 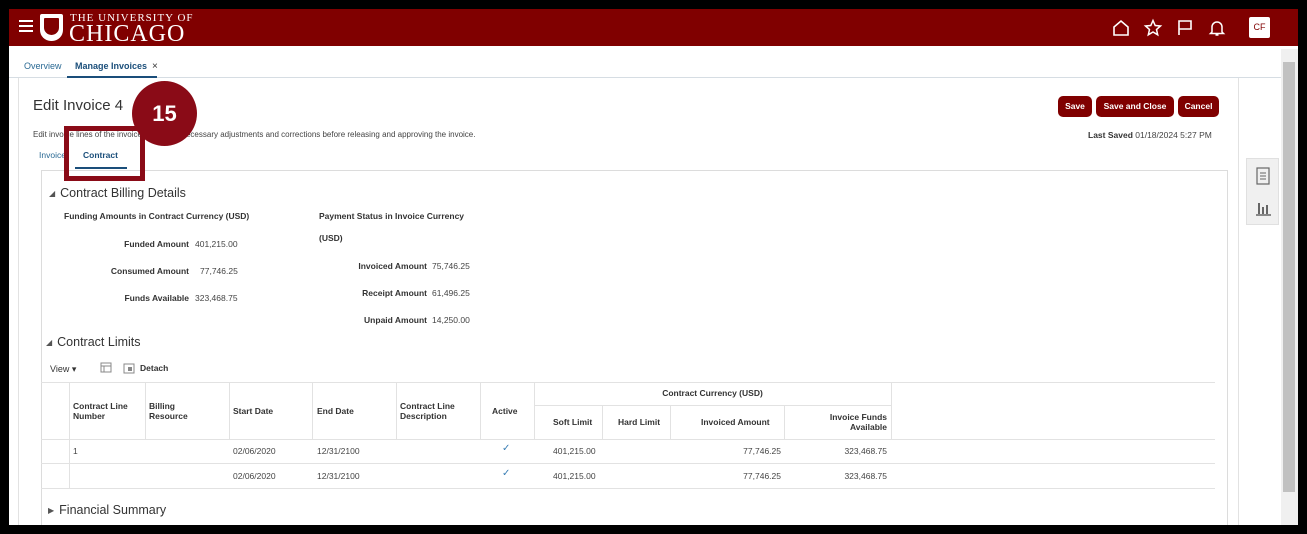 I want to click on receipt-amount-value: 61,496.25, so click(x=451, y=293).